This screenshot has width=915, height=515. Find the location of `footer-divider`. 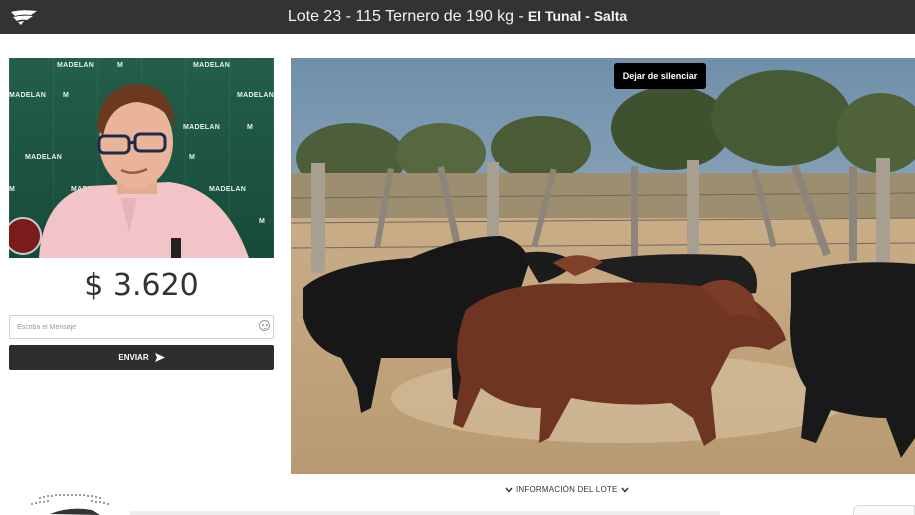

footer-divider is located at coordinates (425, 513).